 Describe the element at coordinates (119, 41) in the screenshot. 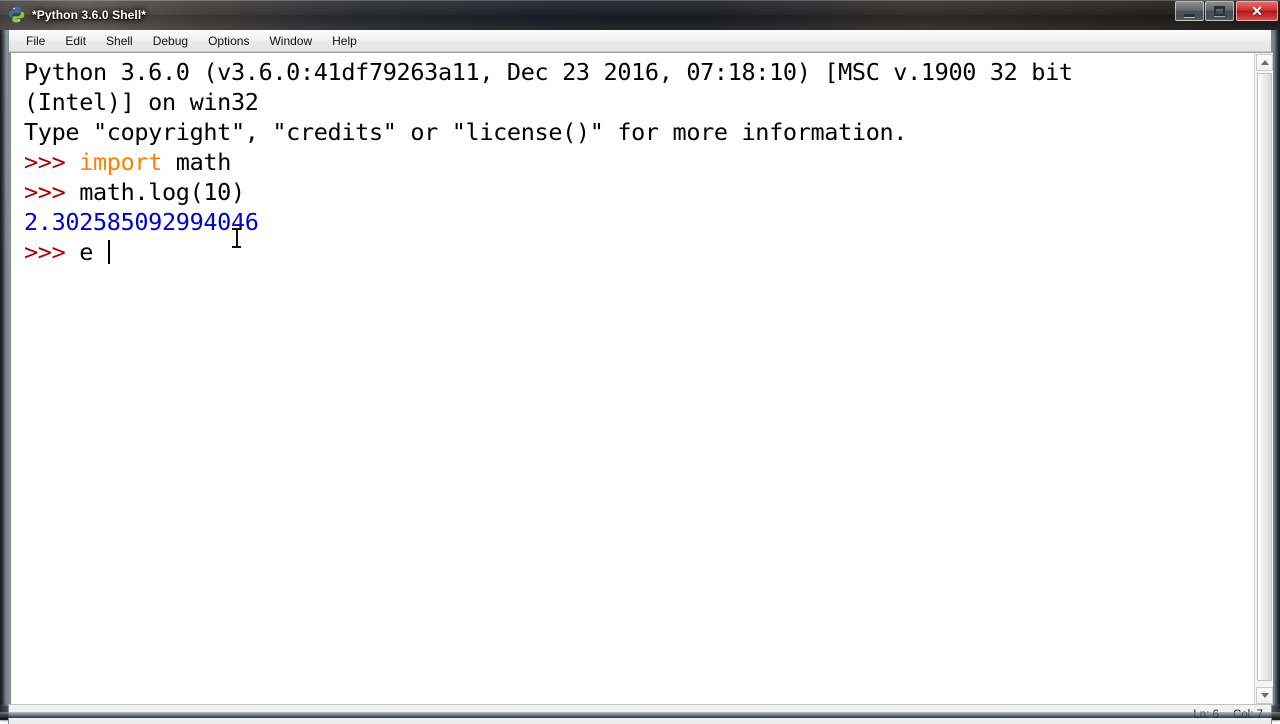

I see `menu-item-shell: Shell` at that location.